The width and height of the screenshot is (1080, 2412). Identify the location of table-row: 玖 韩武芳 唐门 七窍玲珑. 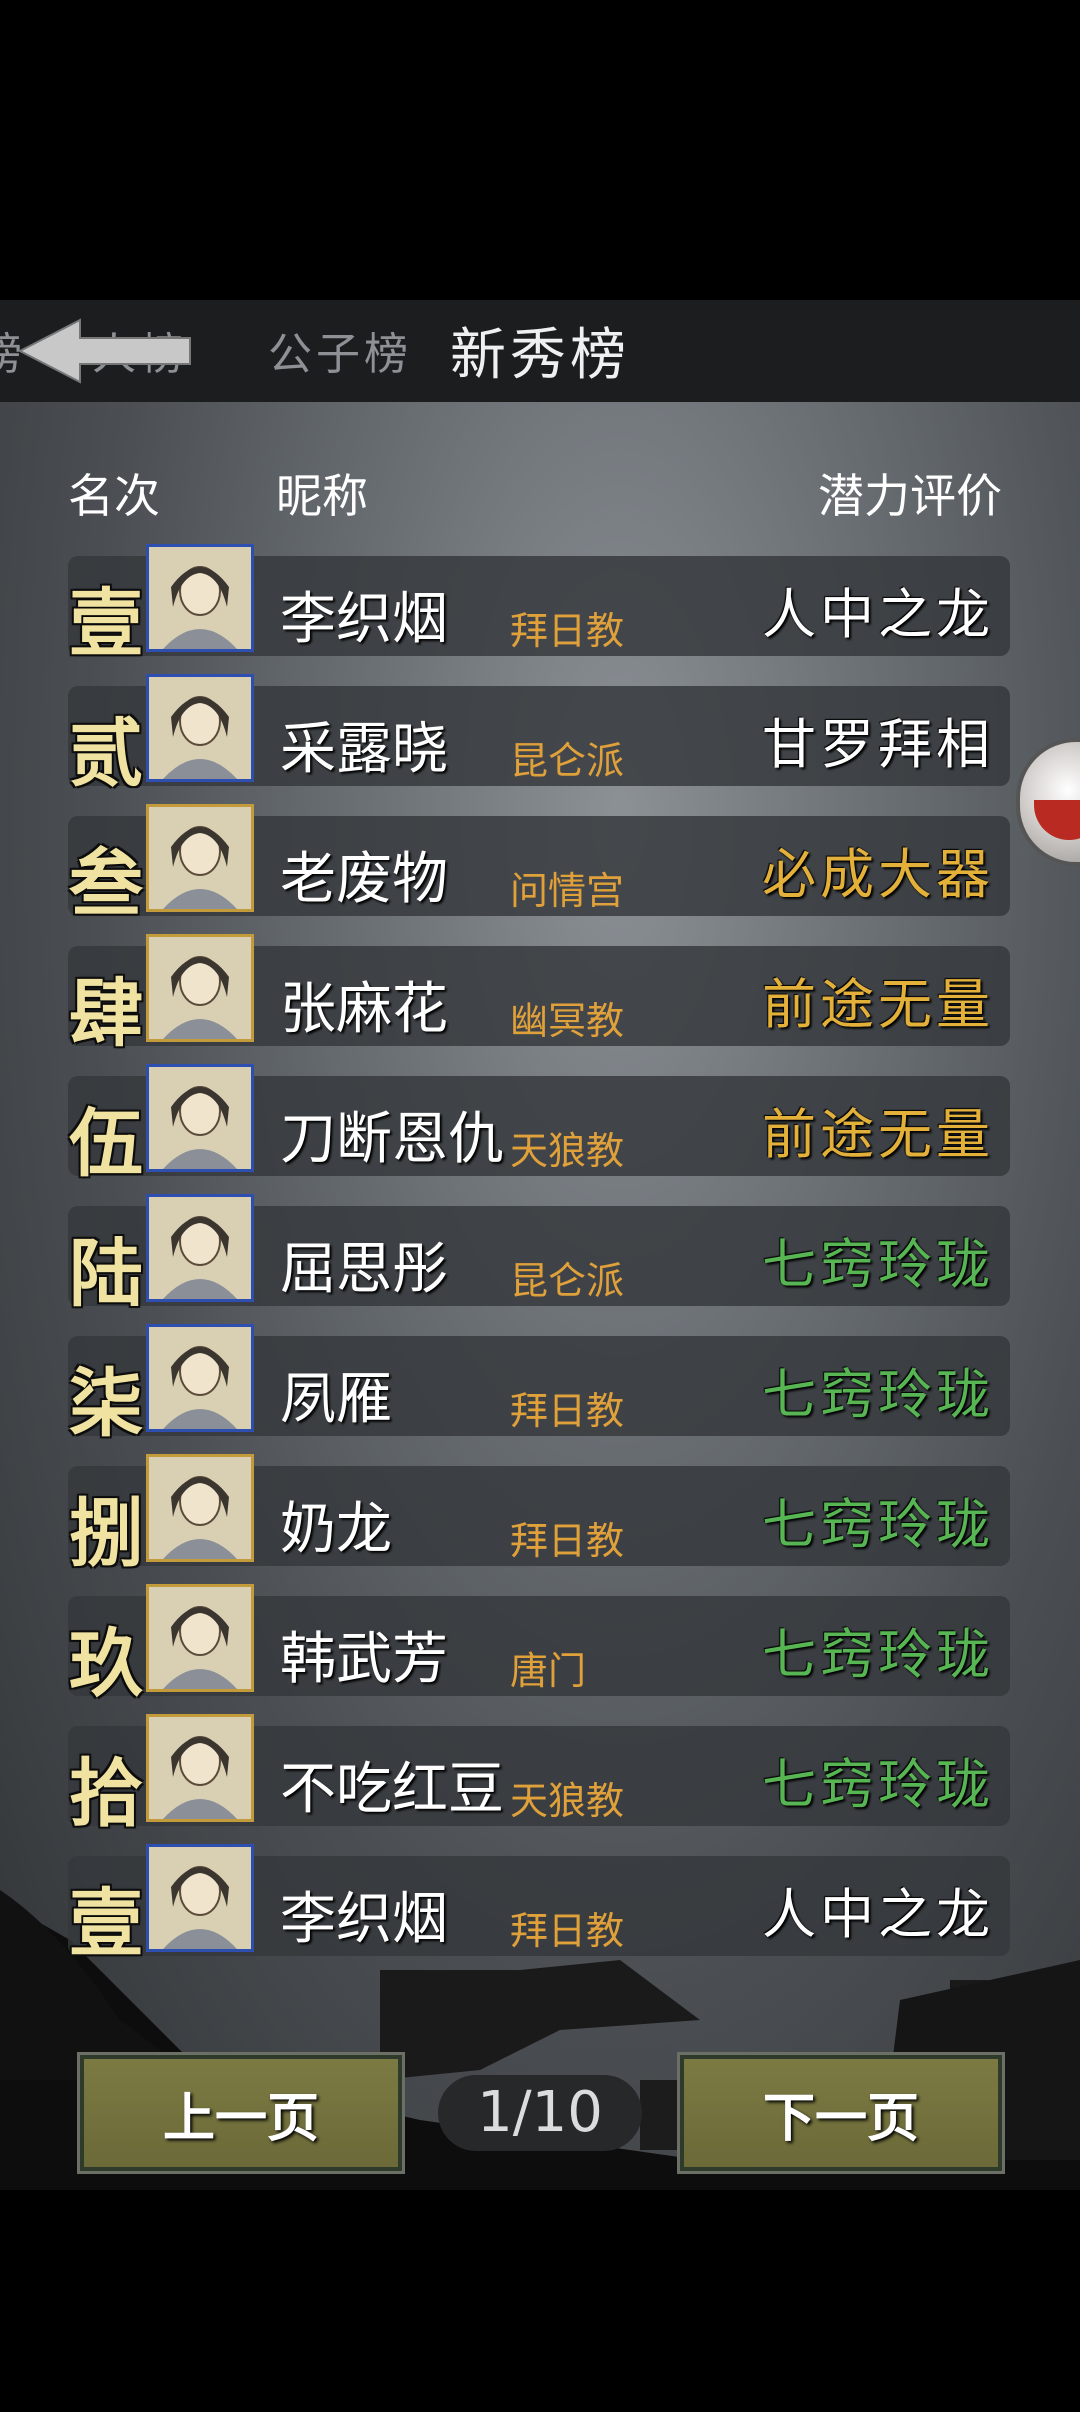
(539, 1645).